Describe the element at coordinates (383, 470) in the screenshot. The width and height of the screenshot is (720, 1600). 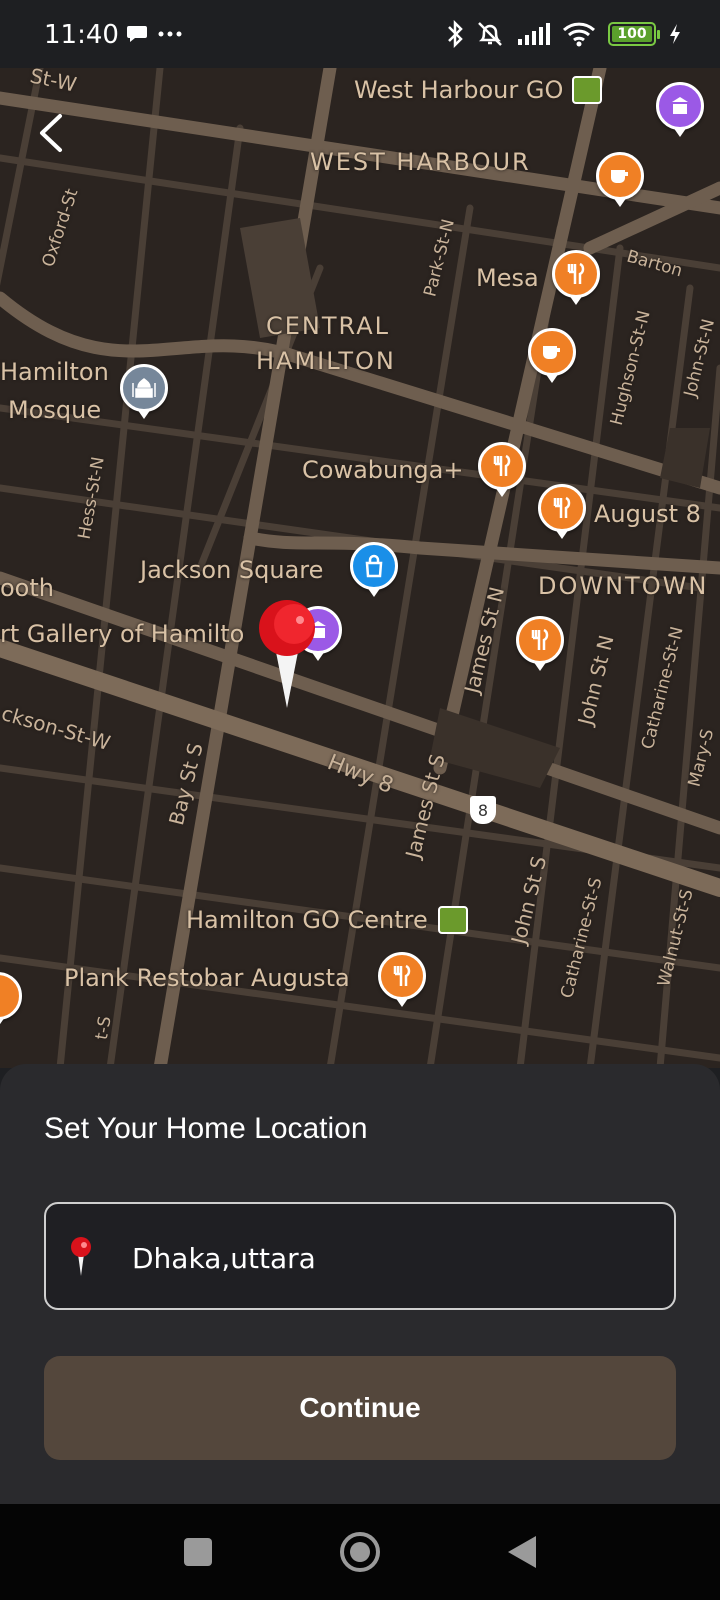
I see `place-cowabunga: Cowabunga+` at that location.